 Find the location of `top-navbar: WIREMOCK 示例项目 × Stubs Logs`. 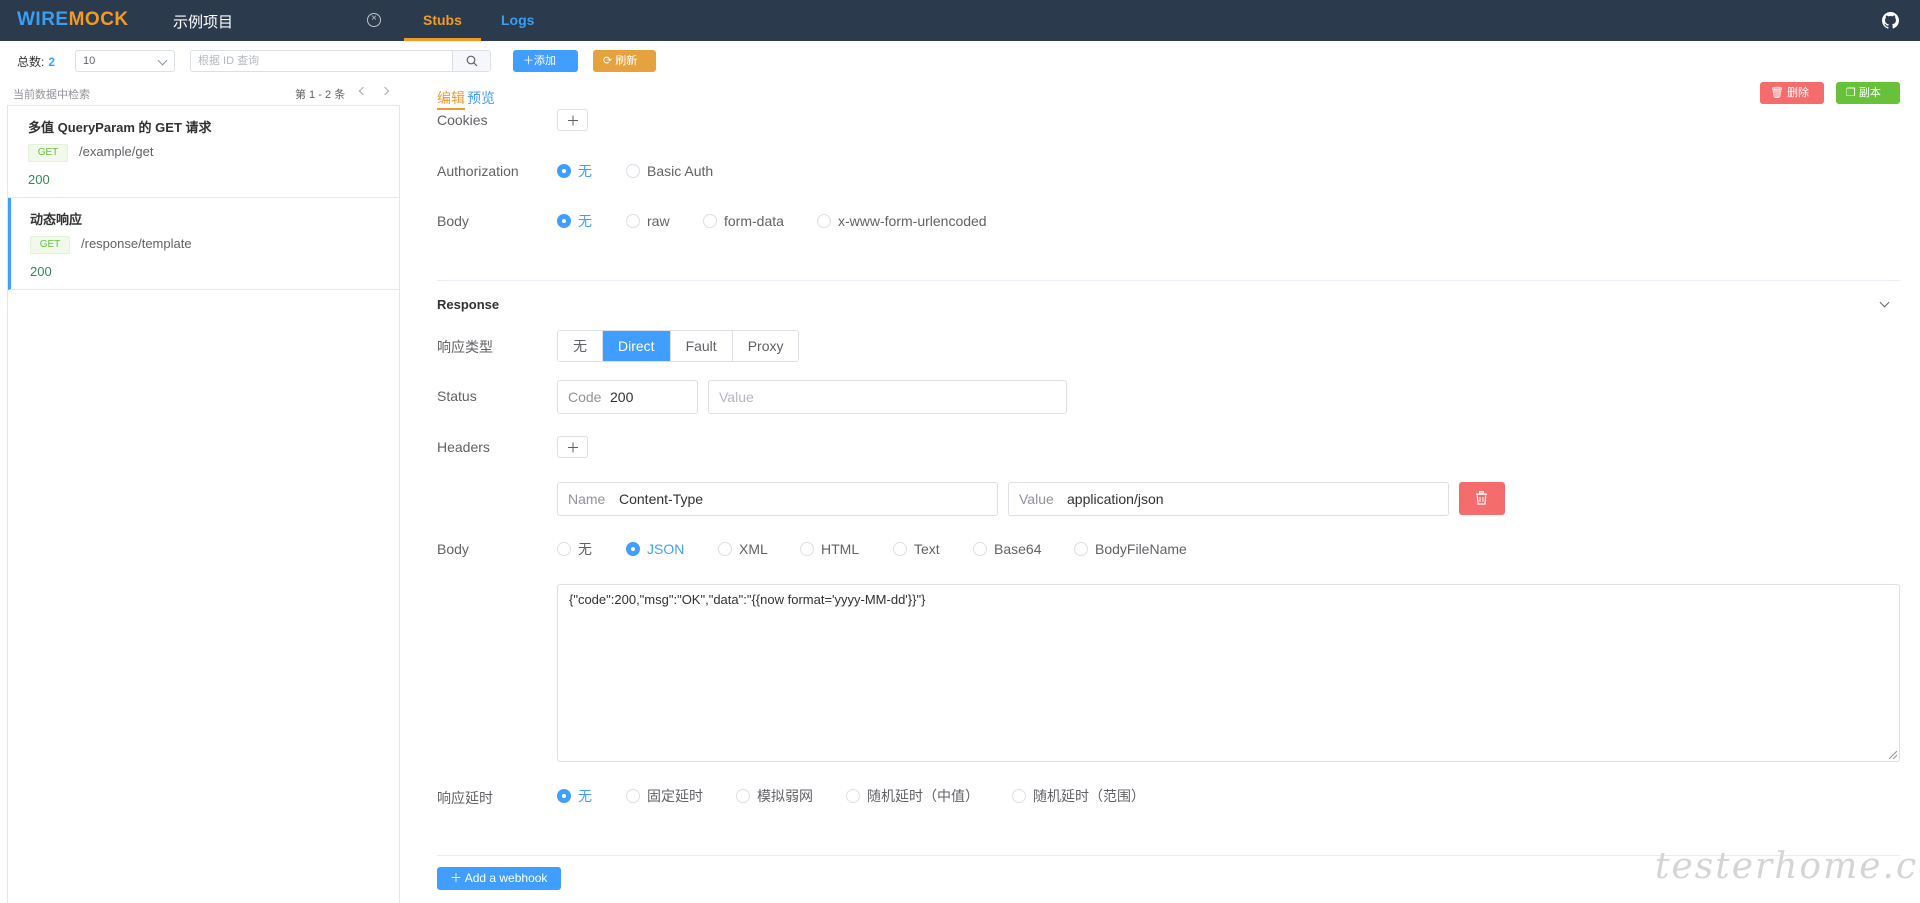

top-navbar: WIREMOCK 示例项目 × Stubs Logs is located at coordinates (960, 20).